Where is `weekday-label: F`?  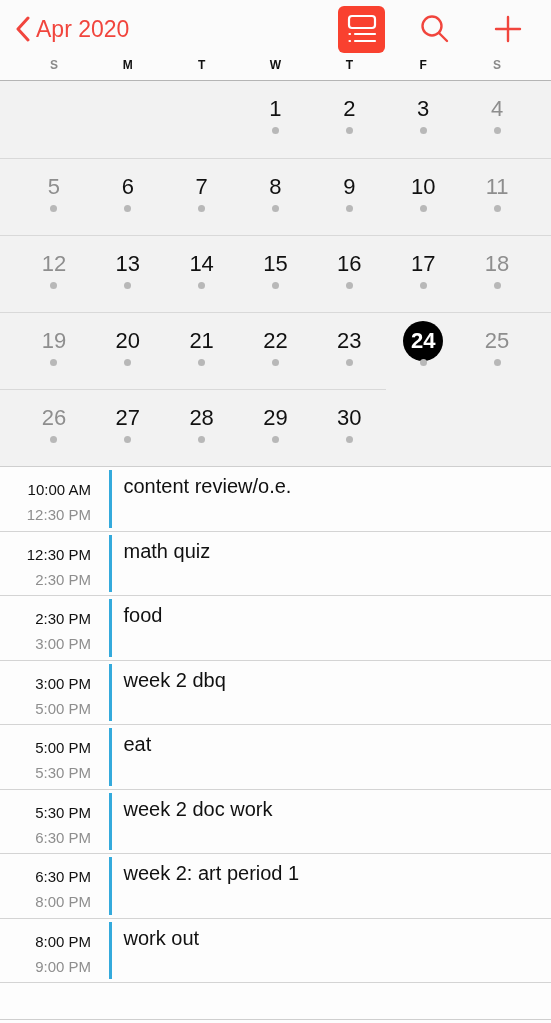
weekday-label: F is located at coordinates (423, 65).